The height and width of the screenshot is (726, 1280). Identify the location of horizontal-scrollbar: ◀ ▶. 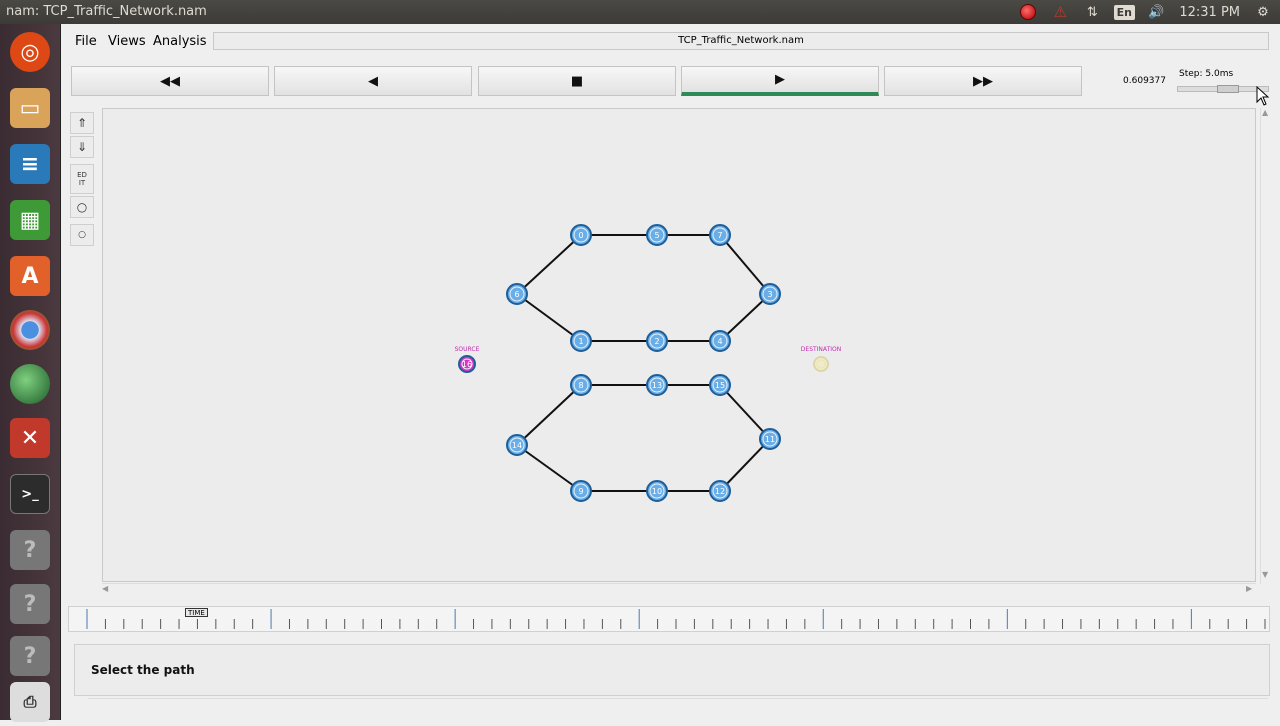
(679, 589).